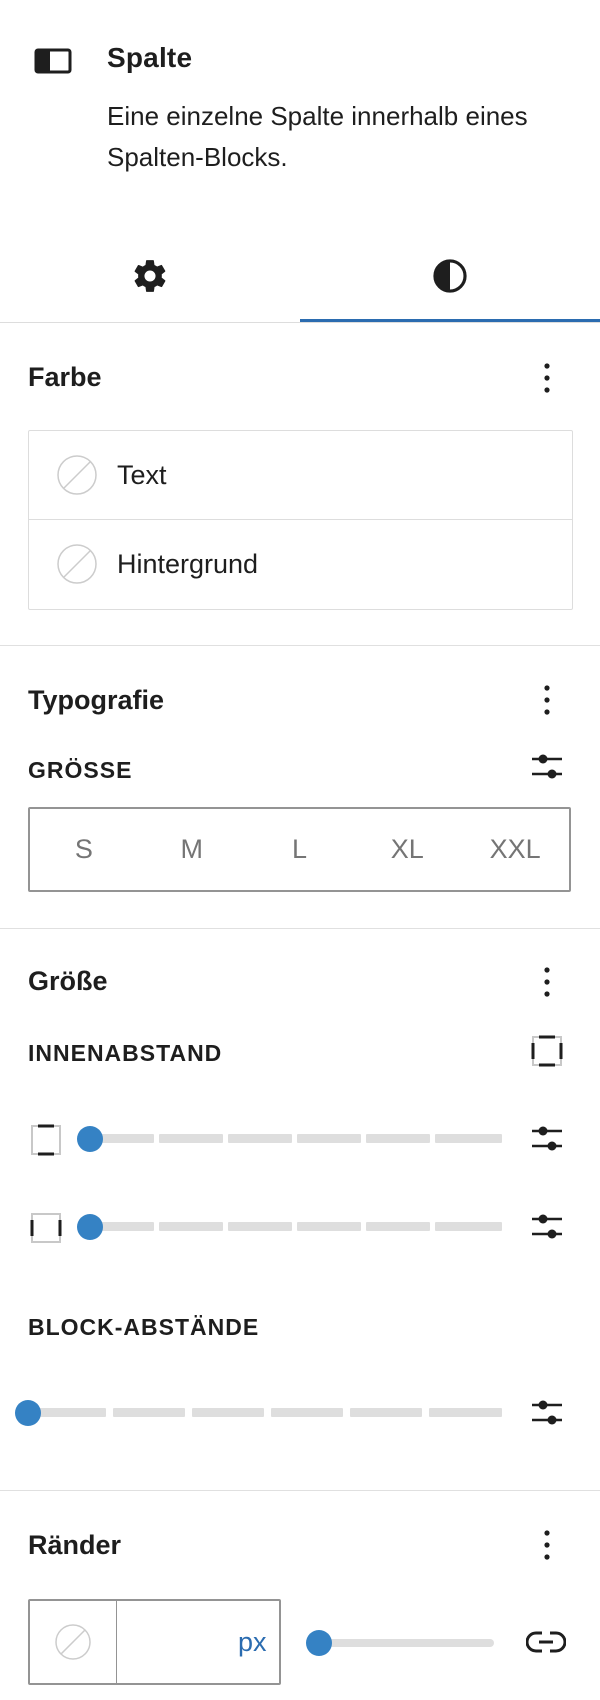 The height and width of the screenshot is (1700, 600). What do you see at coordinates (258, 1642) in the screenshot?
I see `border-unit-select: px` at bounding box center [258, 1642].